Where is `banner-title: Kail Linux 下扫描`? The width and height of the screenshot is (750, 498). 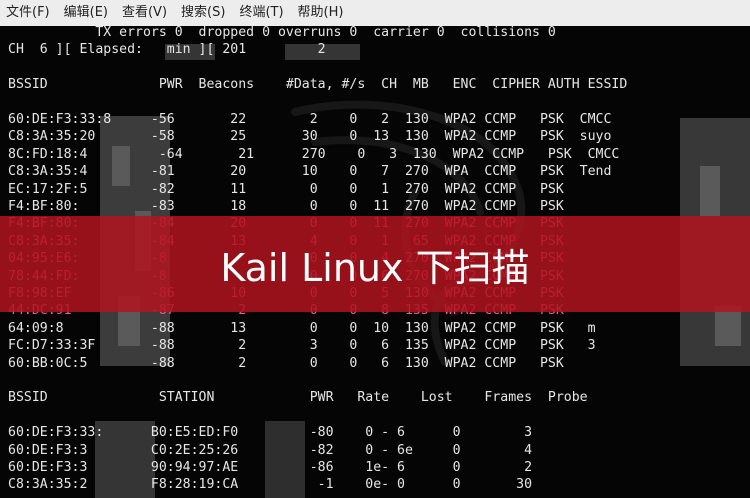
banner-title: Kail Linux 下扫描 is located at coordinates (375, 267).